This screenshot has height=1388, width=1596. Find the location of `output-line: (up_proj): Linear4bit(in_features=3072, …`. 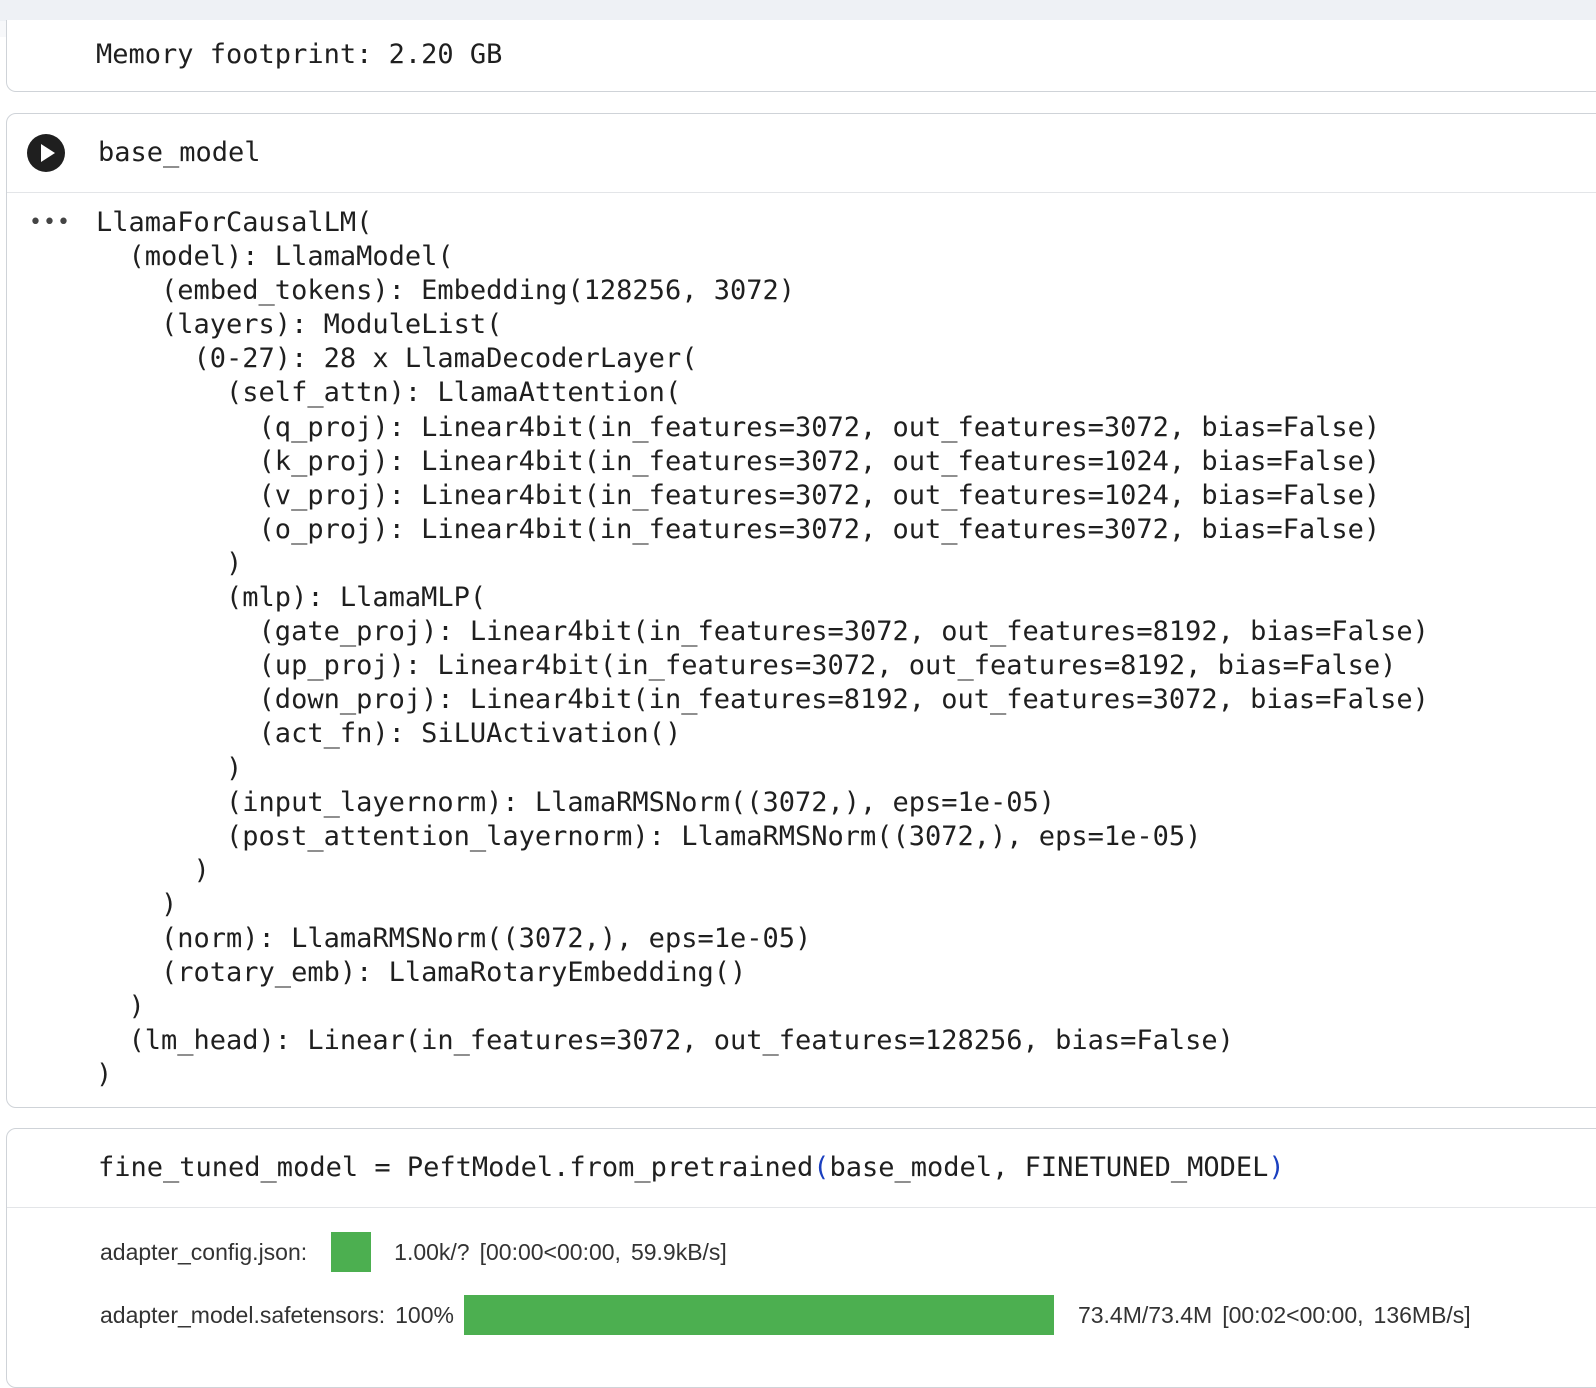

output-line: (up_proj): Linear4bit(in_features=3072, … is located at coordinates (746, 666).